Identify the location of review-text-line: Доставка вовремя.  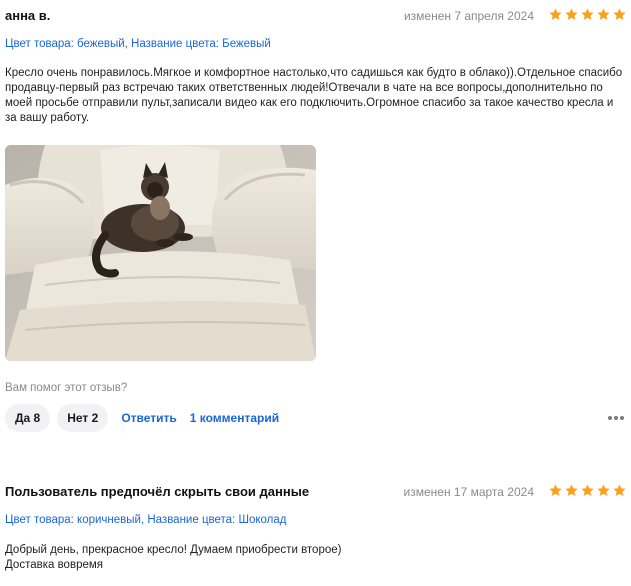
(54, 565).